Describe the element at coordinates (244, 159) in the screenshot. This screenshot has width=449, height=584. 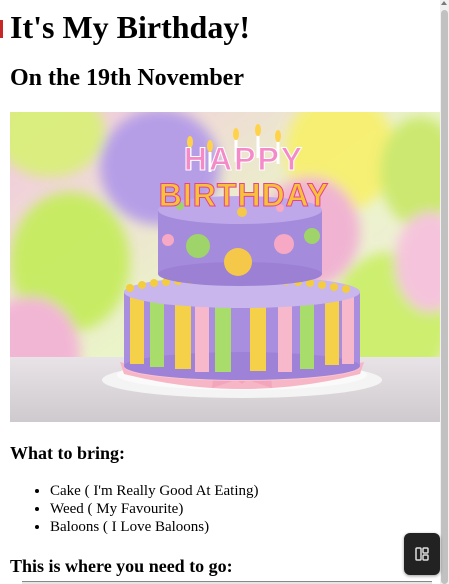
I see `cake-topper-happy: HAPPY` at that location.